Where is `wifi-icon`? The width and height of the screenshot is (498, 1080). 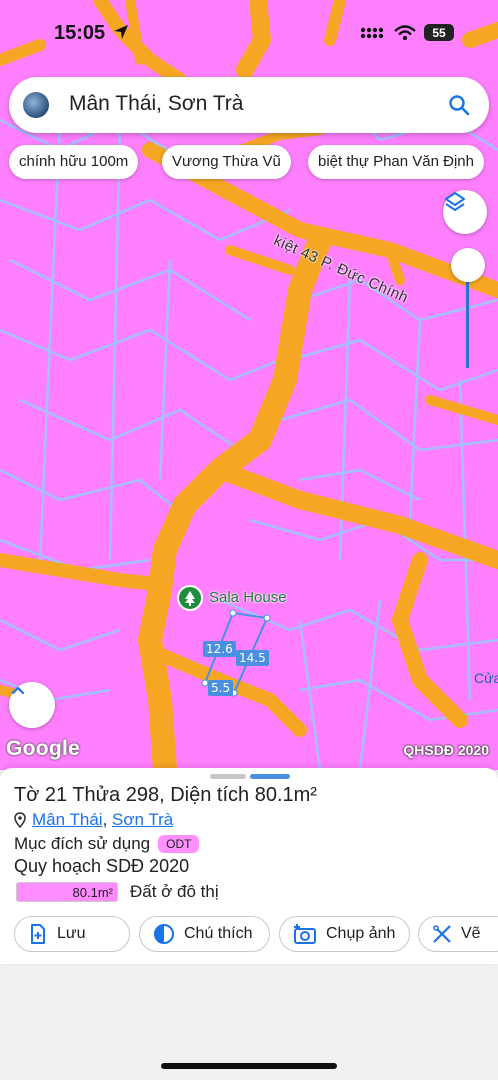 wifi-icon is located at coordinates (405, 32).